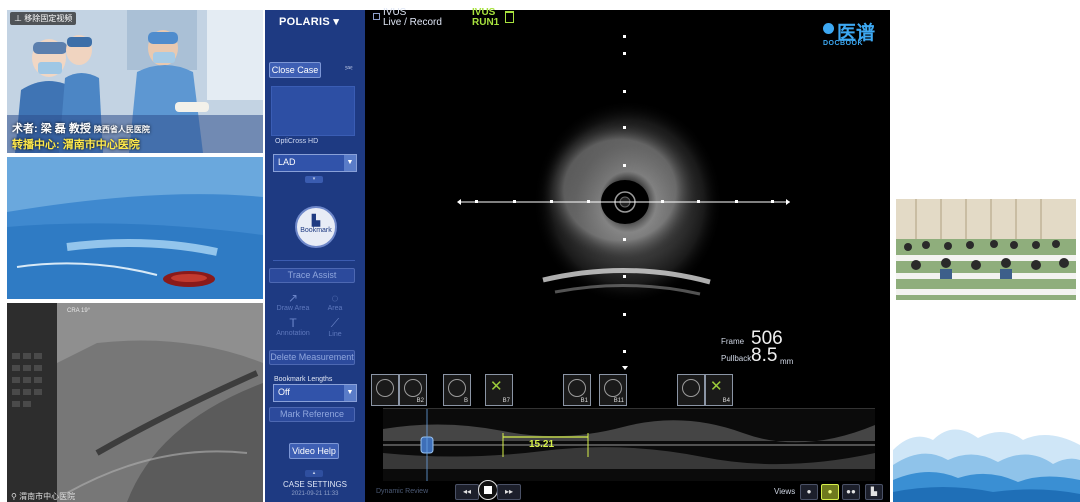 This screenshot has width=1080, height=502. Describe the element at coordinates (577, 390) in the screenshot. I see `bookmark-thumbnail: B1` at that location.